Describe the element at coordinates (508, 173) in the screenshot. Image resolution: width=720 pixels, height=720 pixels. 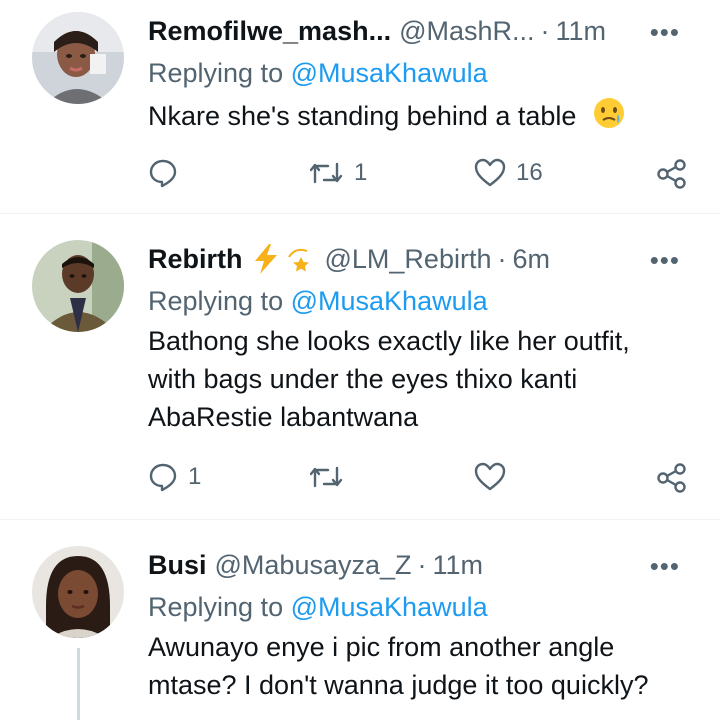
I see `like-button: 16` at that location.